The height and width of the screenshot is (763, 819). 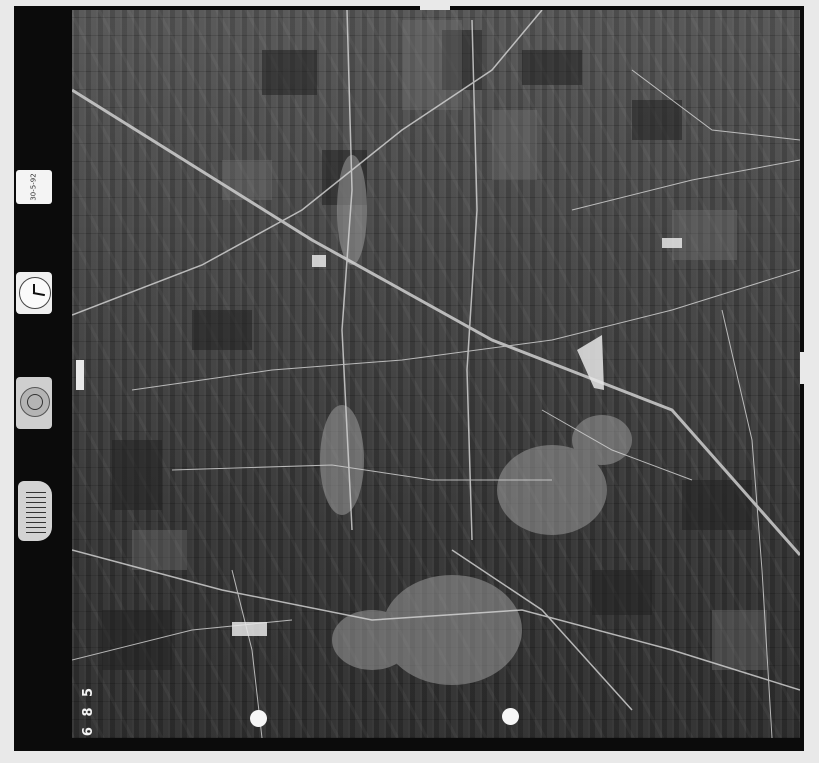 I want to click on altimeter-icon, so click(x=35, y=511).